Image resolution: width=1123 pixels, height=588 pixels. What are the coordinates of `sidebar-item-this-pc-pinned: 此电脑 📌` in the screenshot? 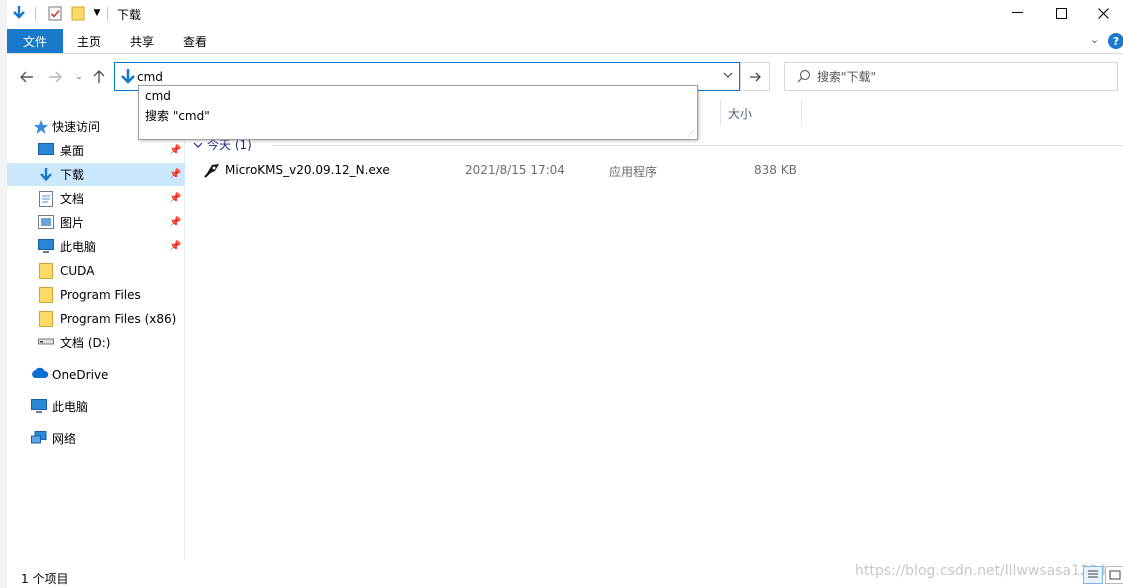 It's located at (96, 246).